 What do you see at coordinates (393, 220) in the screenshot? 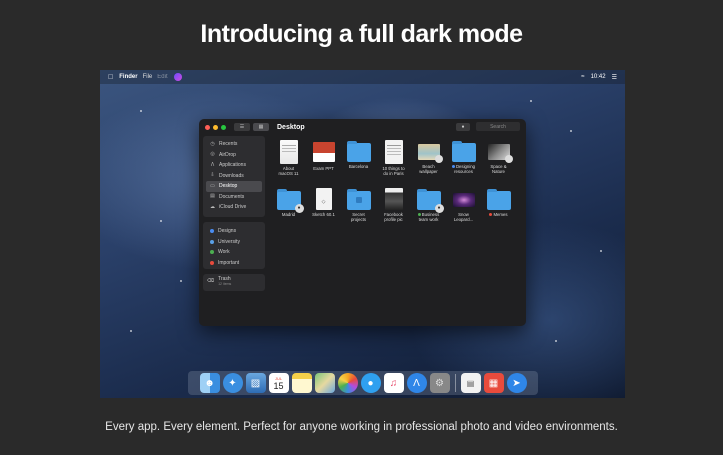
I see `file-label: profile pic` at bounding box center [393, 220].